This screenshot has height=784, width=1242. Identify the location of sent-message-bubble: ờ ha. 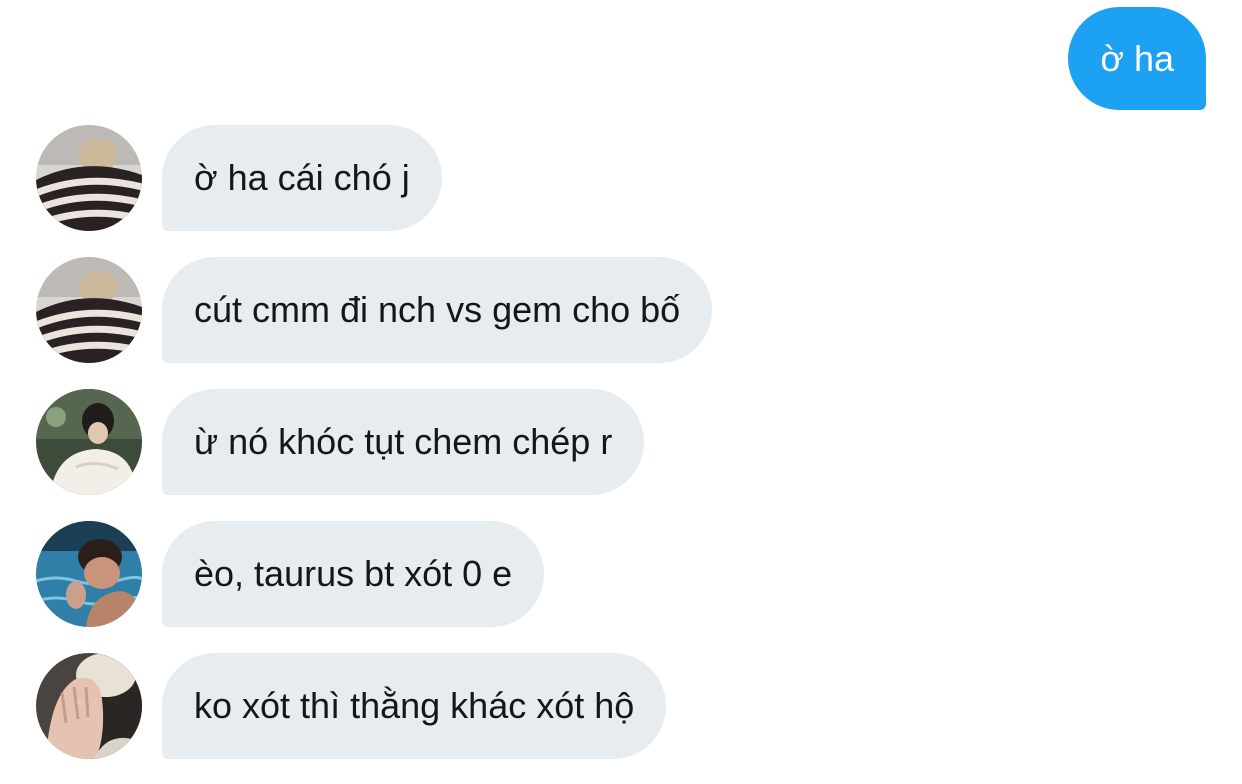
(1137, 58).